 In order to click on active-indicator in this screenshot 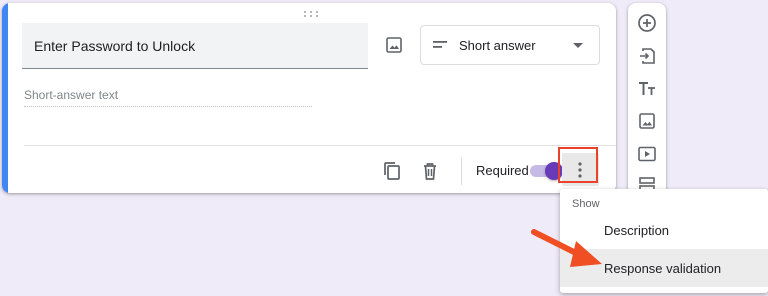, I will do `click(5, 98)`.